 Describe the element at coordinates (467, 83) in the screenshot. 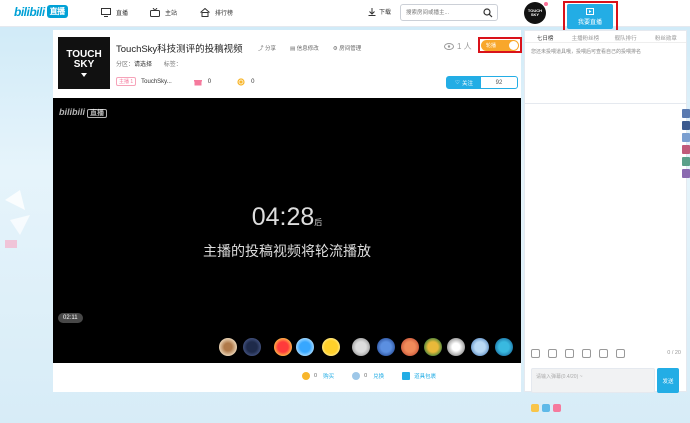

I see `follow-label: 关注` at that location.